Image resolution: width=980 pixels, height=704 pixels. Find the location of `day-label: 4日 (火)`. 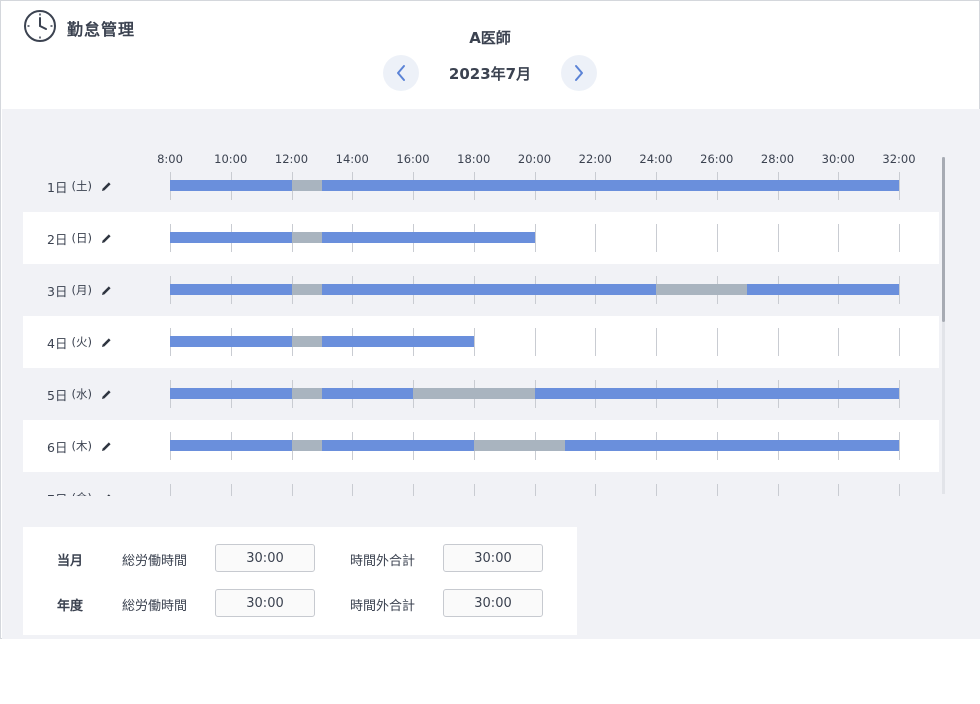

day-label: 4日 (火) is located at coordinates (80, 342).